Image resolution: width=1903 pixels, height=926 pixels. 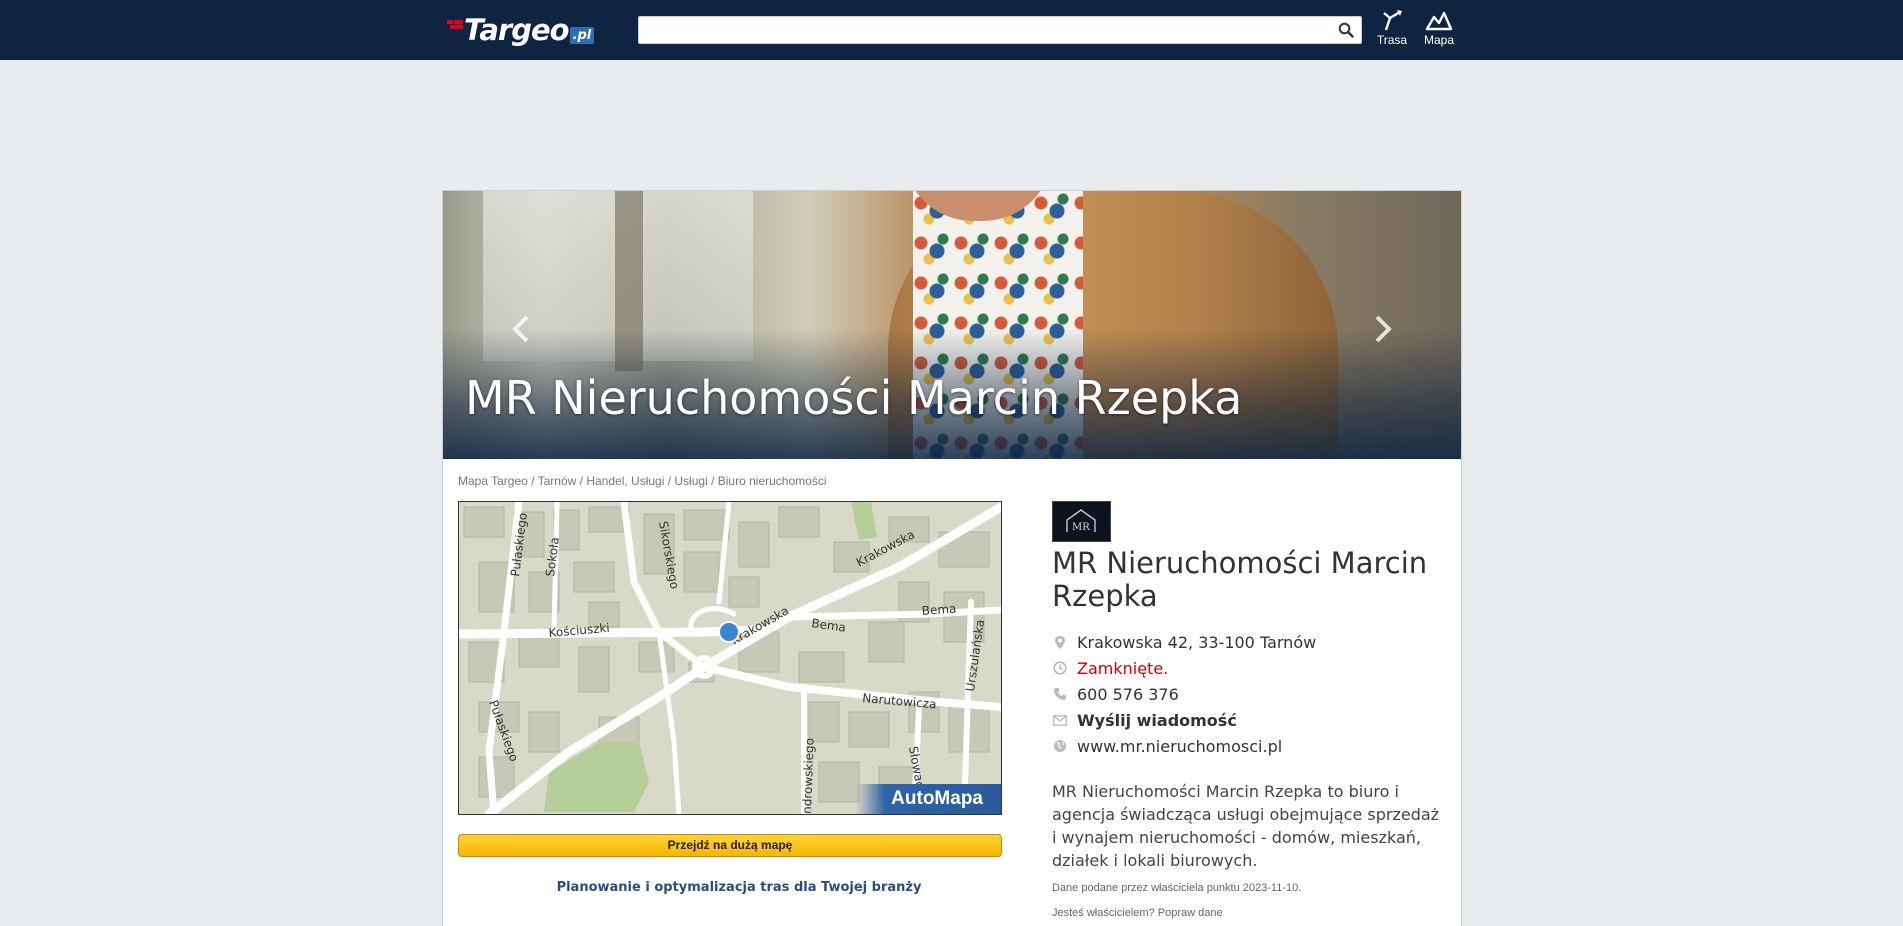 I want to click on automapa-brand: AutoMapa, so click(x=928, y=799).